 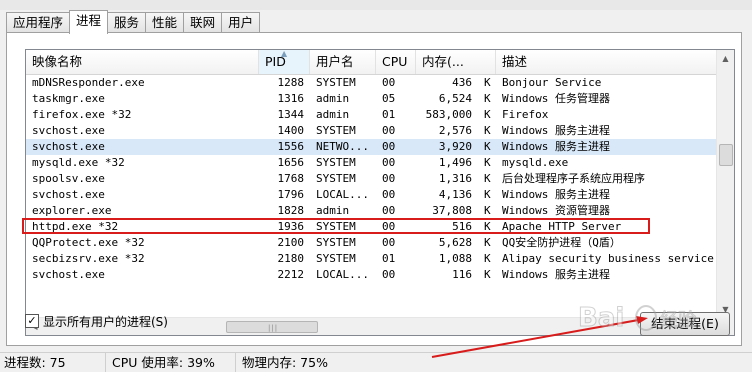 What do you see at coordinates (685, 324) in the screenshot?
I see `end-process-button: 结束进程(E)` at bounding box center [685, 324].